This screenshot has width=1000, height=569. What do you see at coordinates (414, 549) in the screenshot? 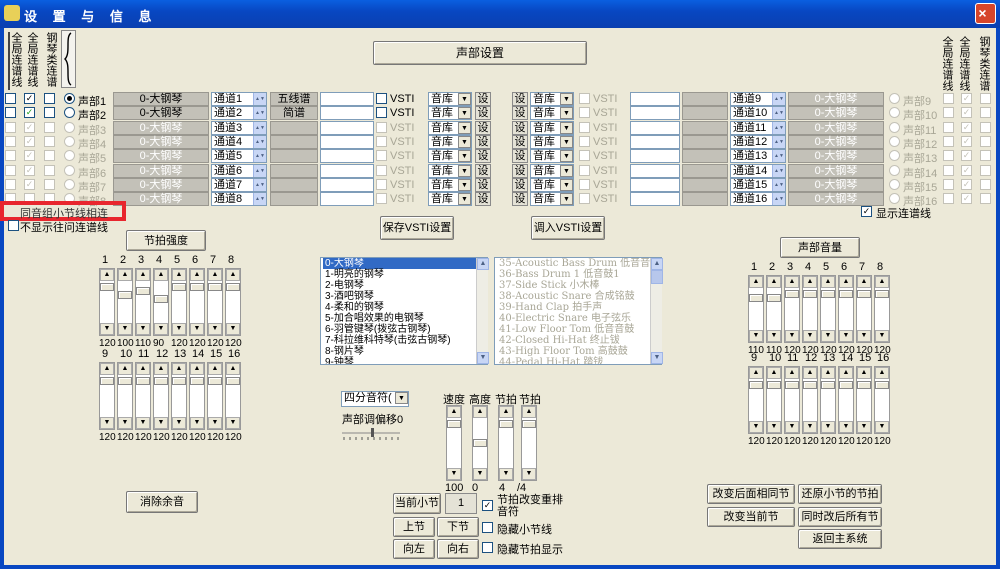
I see `move-left-button: 向左` at bounding box center [414, 549].